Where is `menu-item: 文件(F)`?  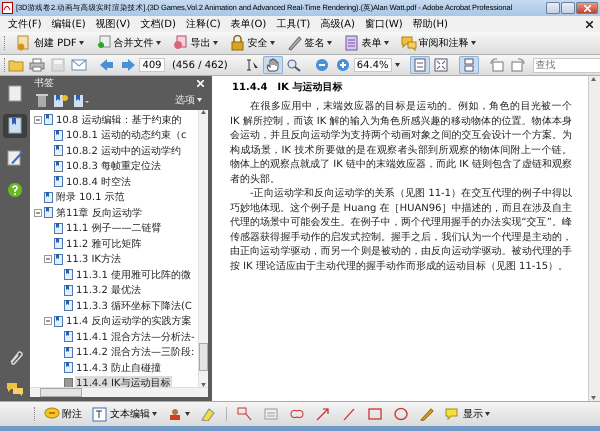
menu-item: 文件(F) is located at coordinates (25, 24).